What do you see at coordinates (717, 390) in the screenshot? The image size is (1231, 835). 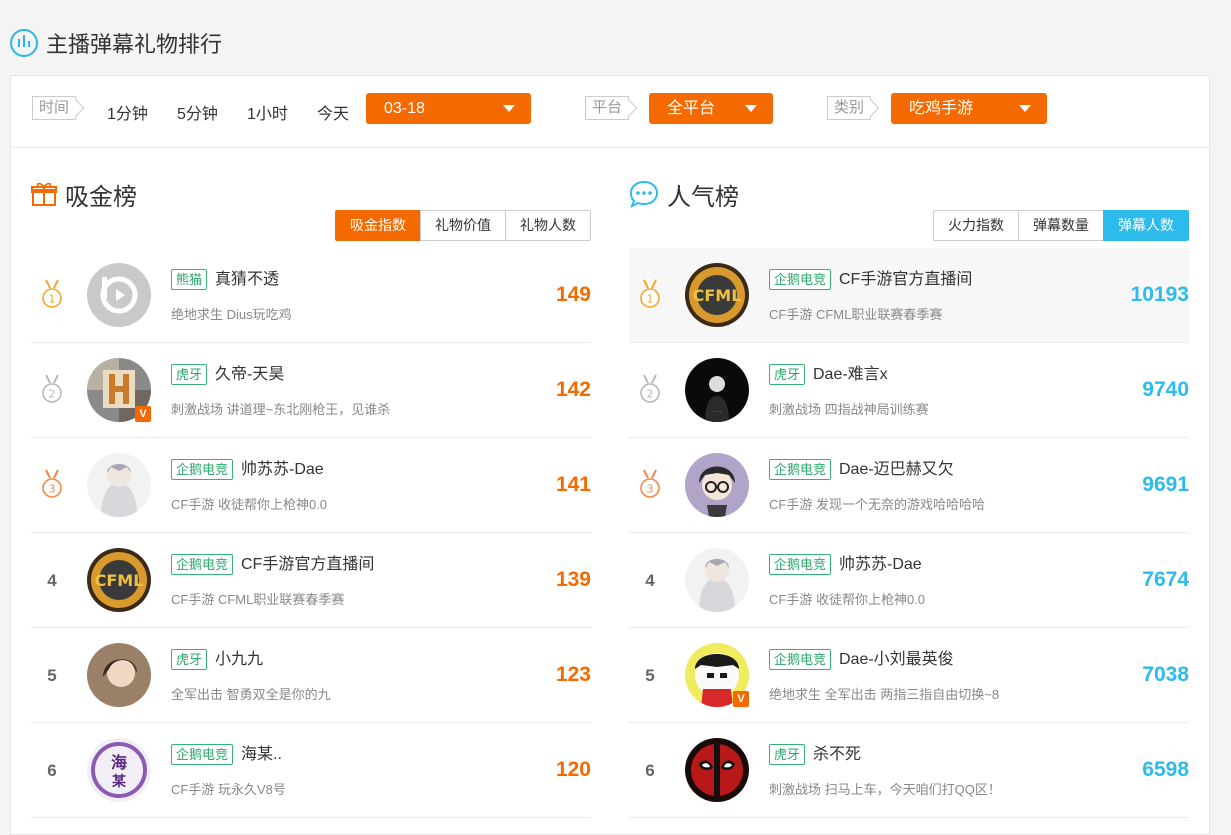 I see `avatar: · · ·` at bounding box center [717, 390].